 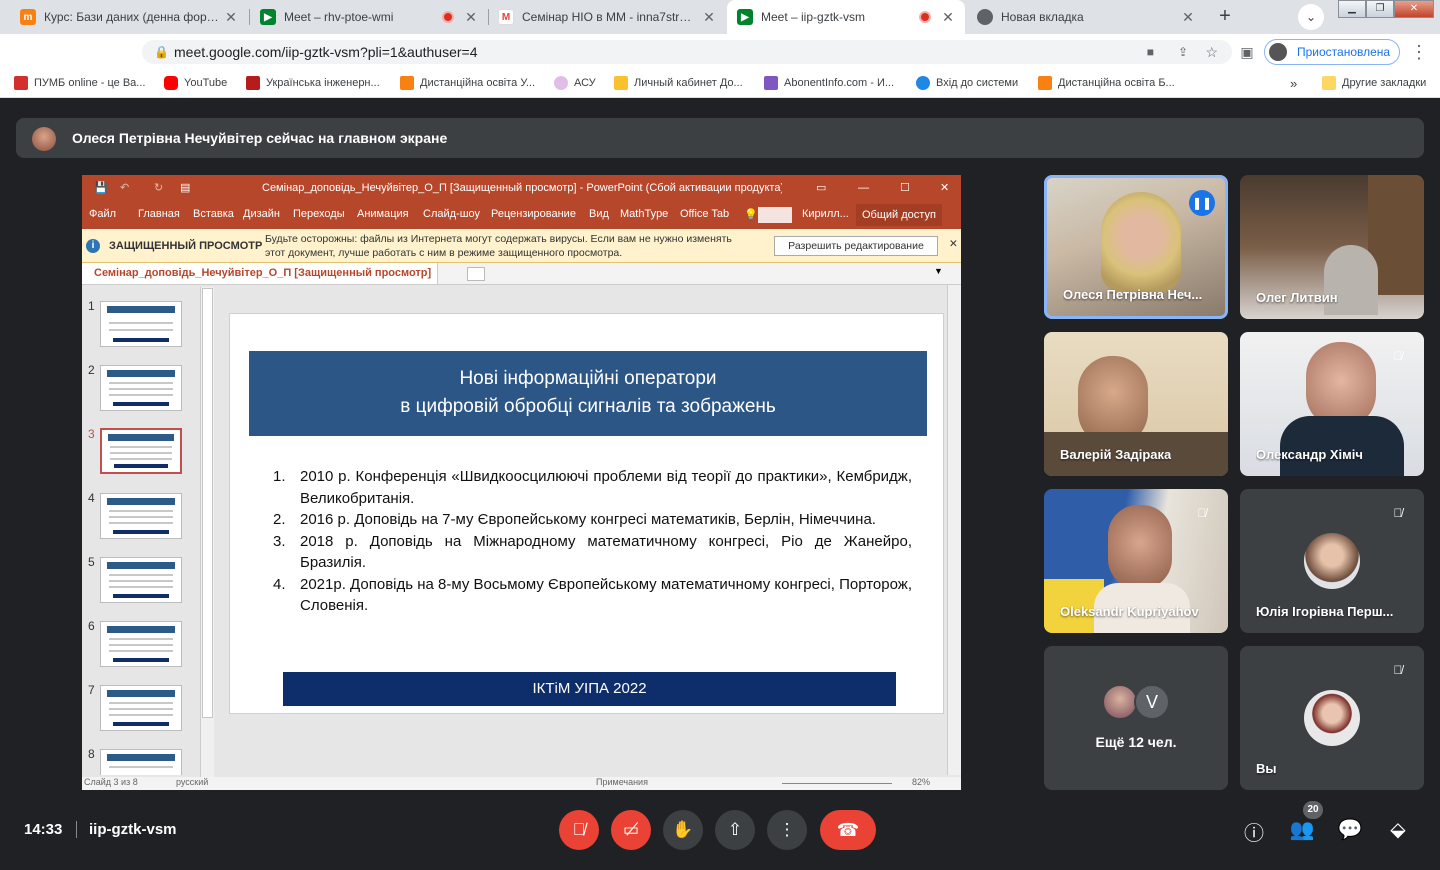 What do you see at coordinates (213, 214) in the screenshot?
I see `ribbon-tab: Вставка` at bounding box center [213, 214].